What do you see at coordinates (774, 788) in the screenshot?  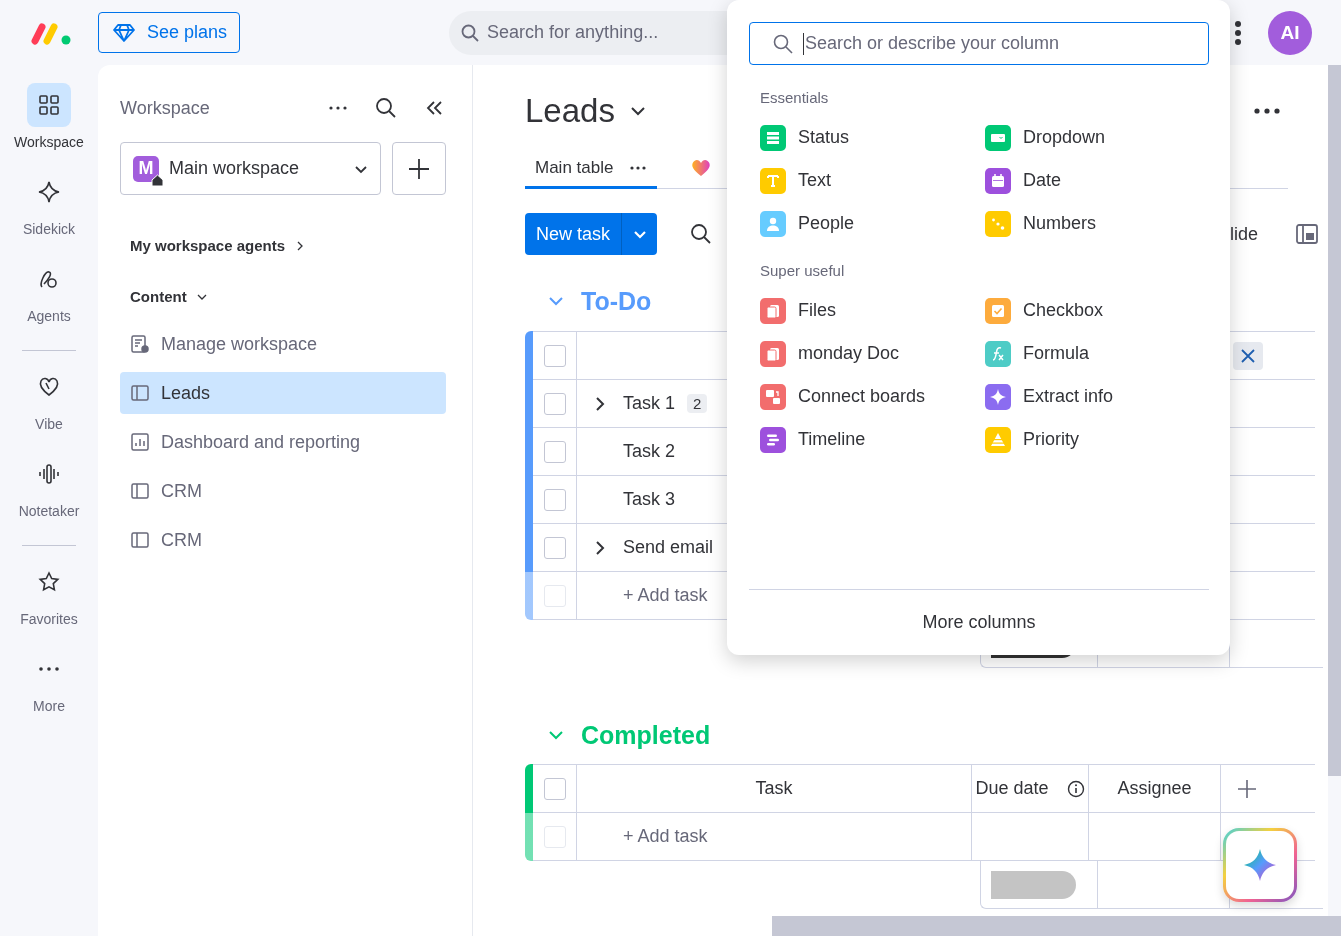 I see `column-header: Task` at bounding box center [774, 788].